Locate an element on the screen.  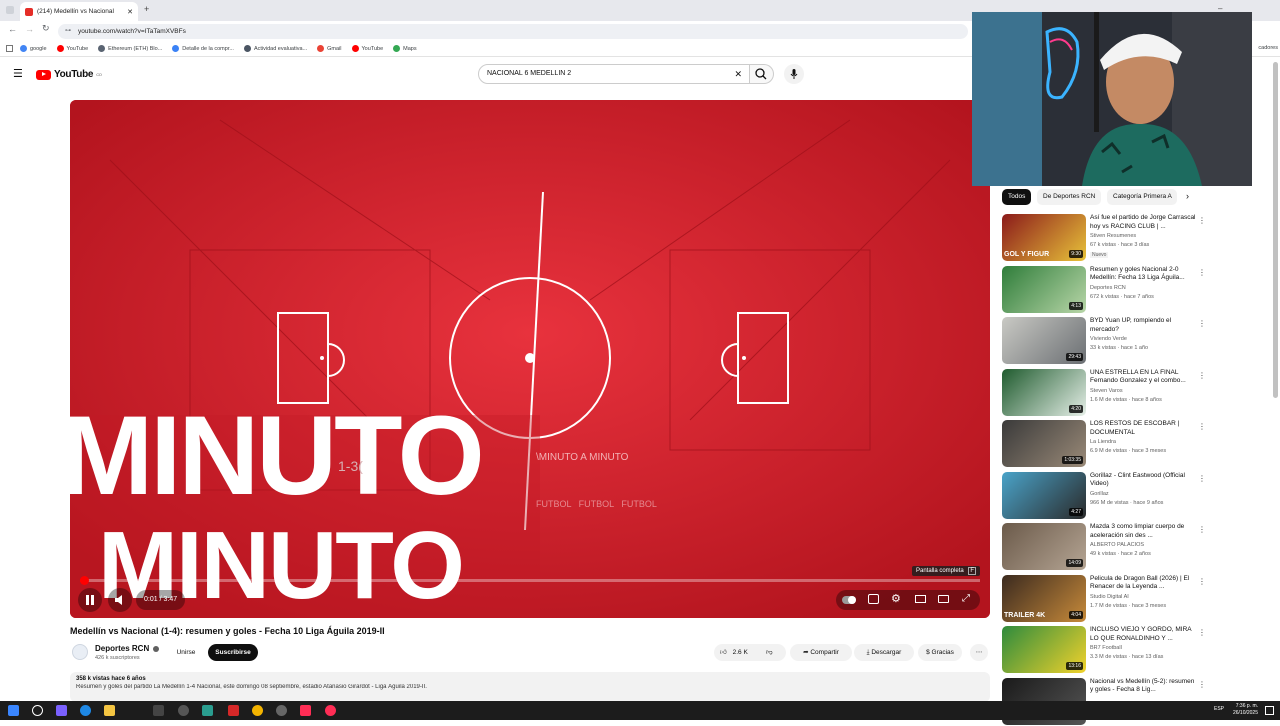
cast-icon is located at coordinates (943, 599).